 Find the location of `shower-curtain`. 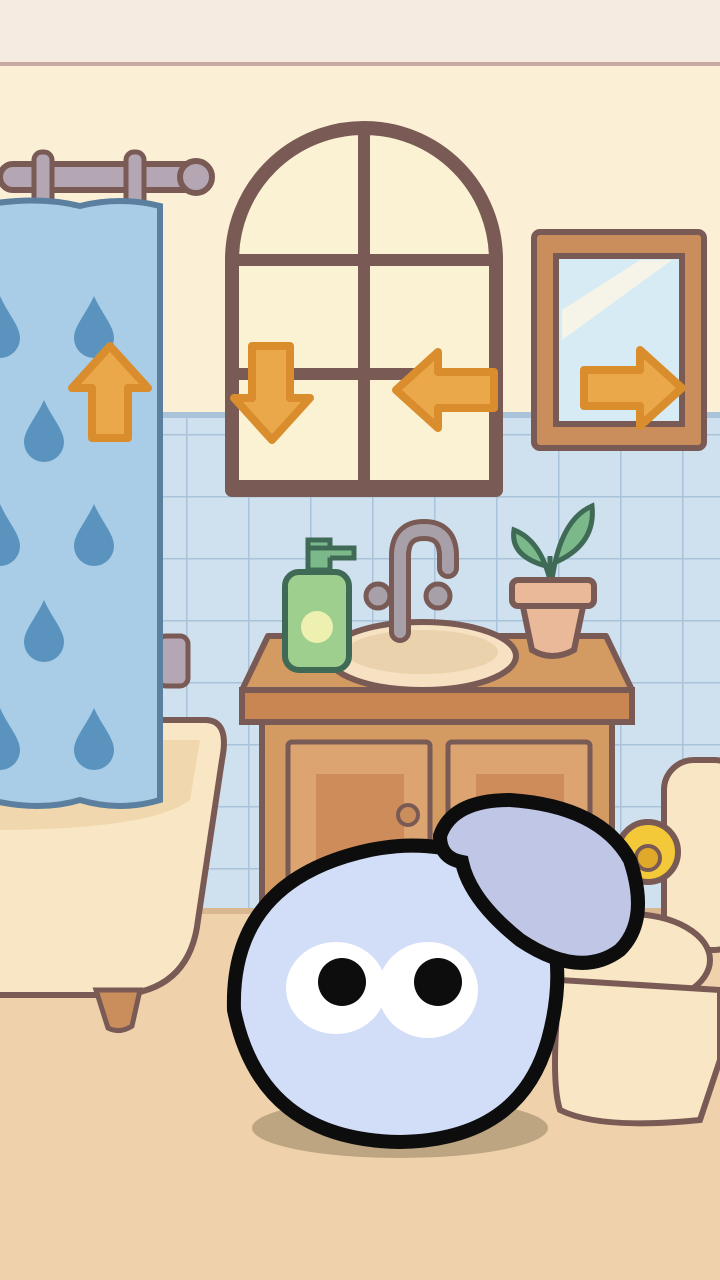

shower-curtain is located at coordinates (81, 503).